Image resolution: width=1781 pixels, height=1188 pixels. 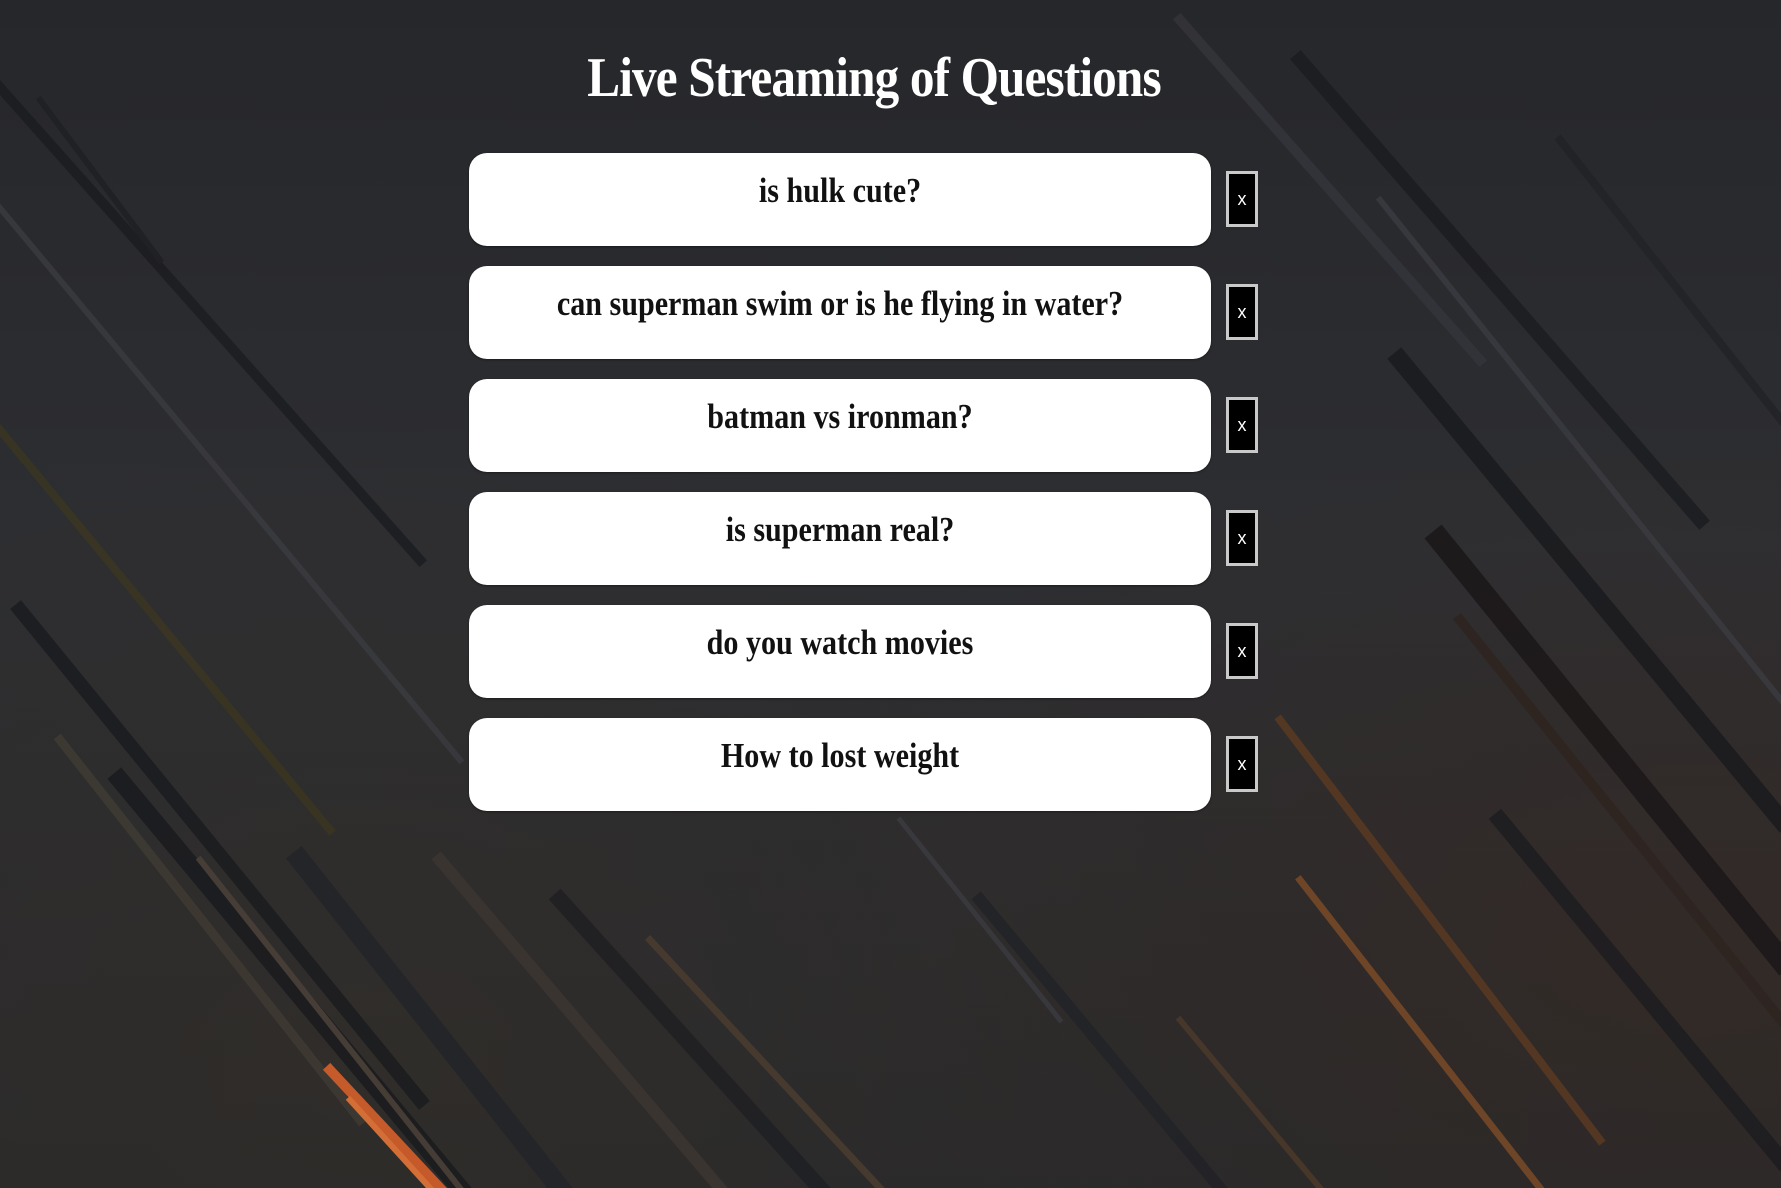 I want to click on question-card: is hulk cute?, so click(x=840, y=199).